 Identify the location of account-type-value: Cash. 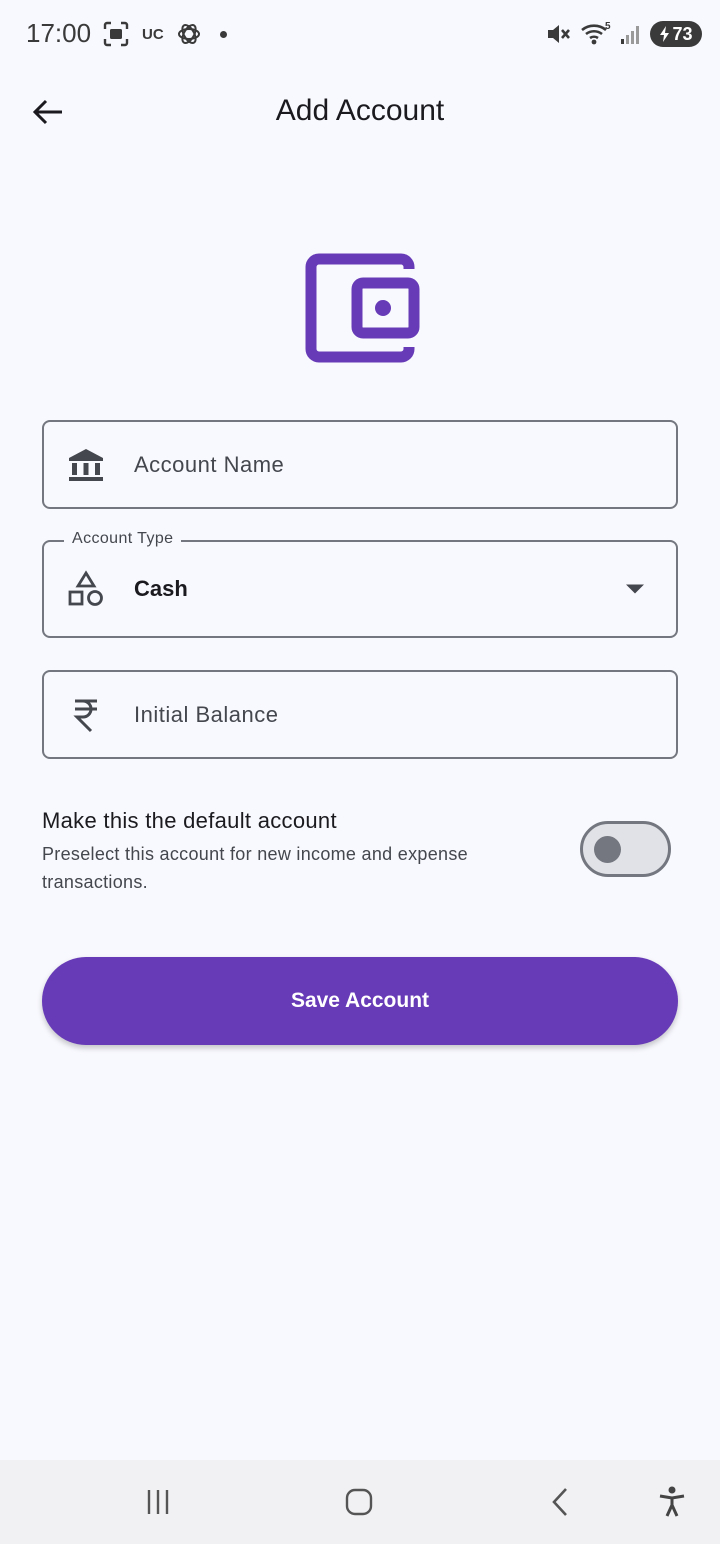
(161, 588).